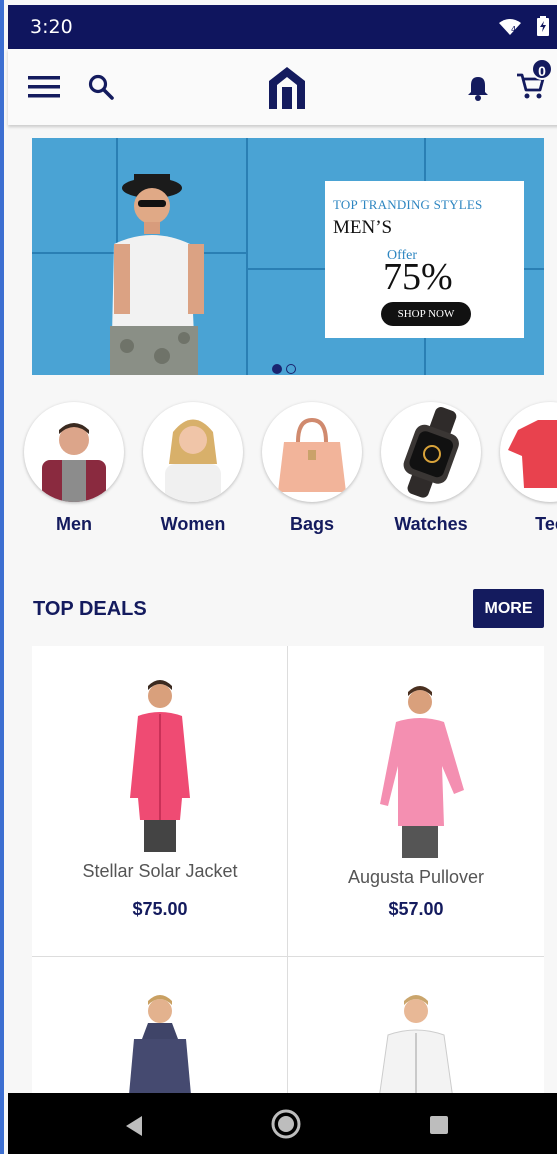 The height and width of the screenshot is (1154, 557). I want to click on category-label: Tee, so click(546, 524).